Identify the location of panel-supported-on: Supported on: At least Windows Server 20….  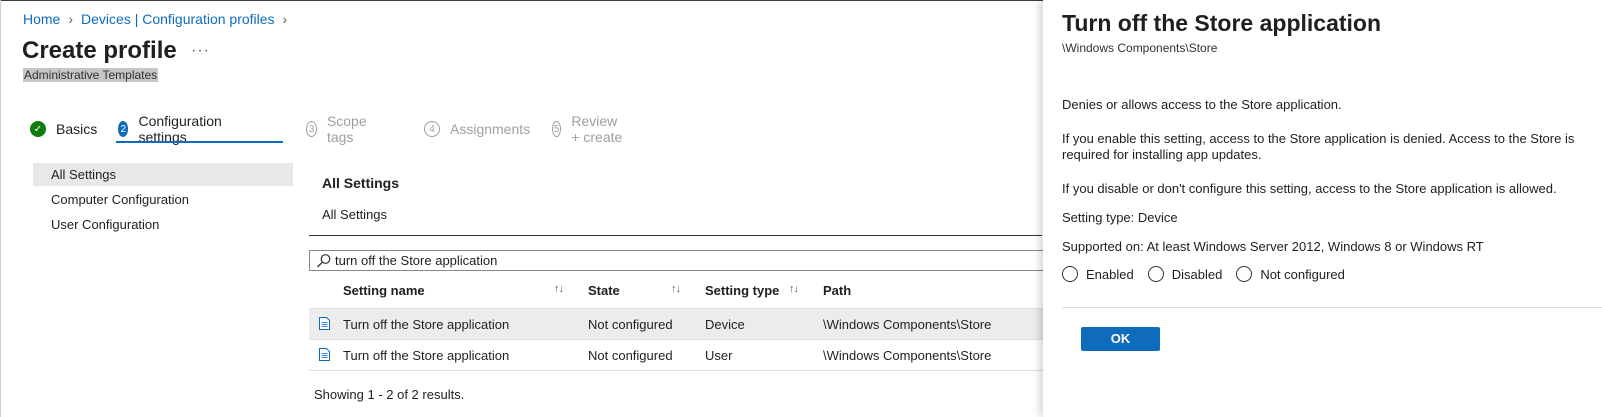
(1273, 246).